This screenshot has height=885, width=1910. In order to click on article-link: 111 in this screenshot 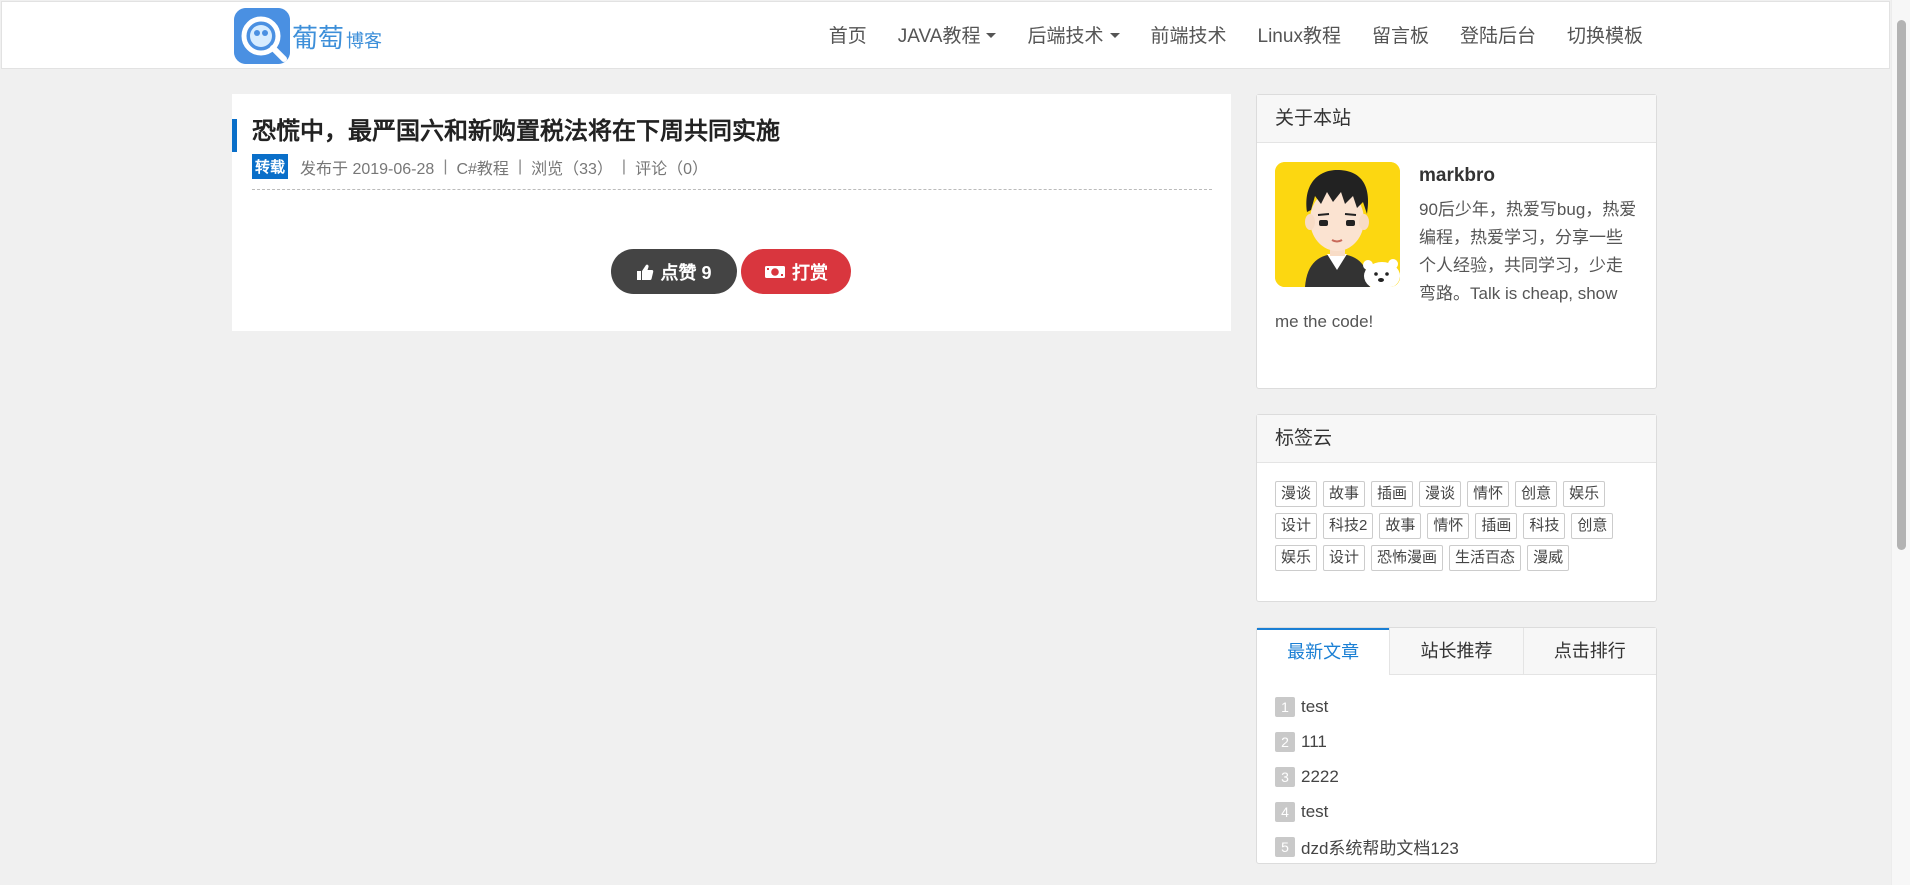, I will do `click(1314, 742)`.